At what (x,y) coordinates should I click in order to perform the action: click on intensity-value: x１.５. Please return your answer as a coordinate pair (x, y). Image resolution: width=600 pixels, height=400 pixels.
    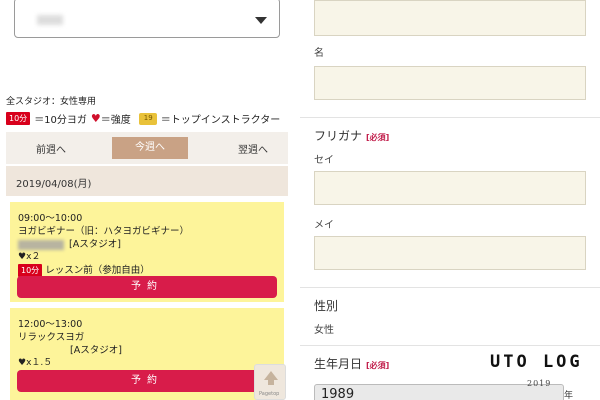
    Looking at the image, I should click on (39, 363).